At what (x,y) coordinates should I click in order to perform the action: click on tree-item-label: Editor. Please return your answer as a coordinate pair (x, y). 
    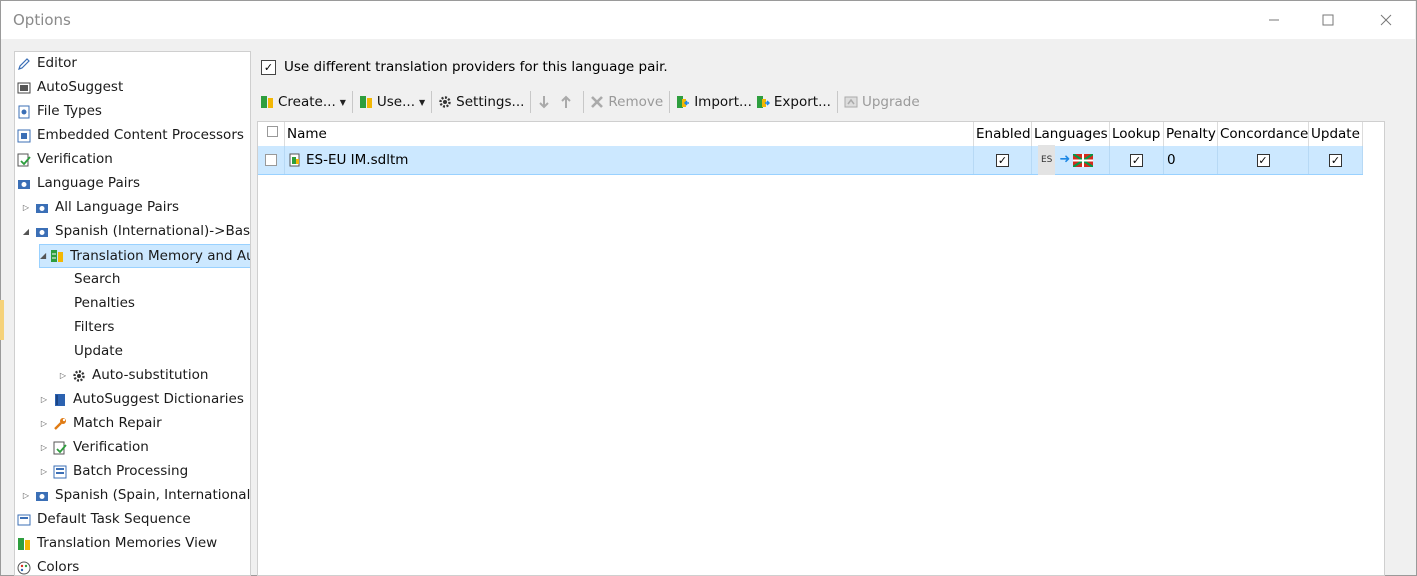
    Looking at the image, I should click on (57, 63).